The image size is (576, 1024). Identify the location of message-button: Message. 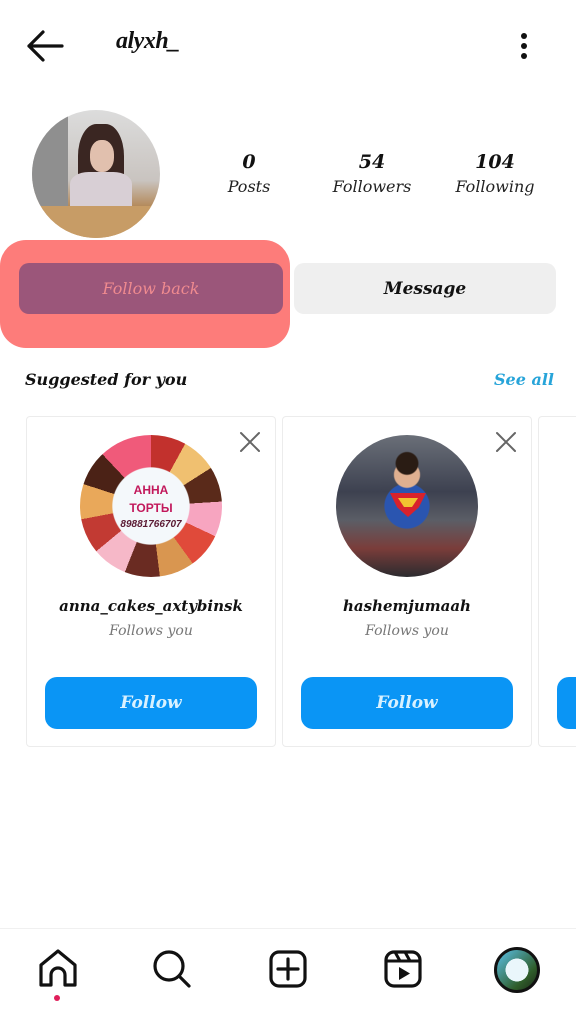
(425, 288).